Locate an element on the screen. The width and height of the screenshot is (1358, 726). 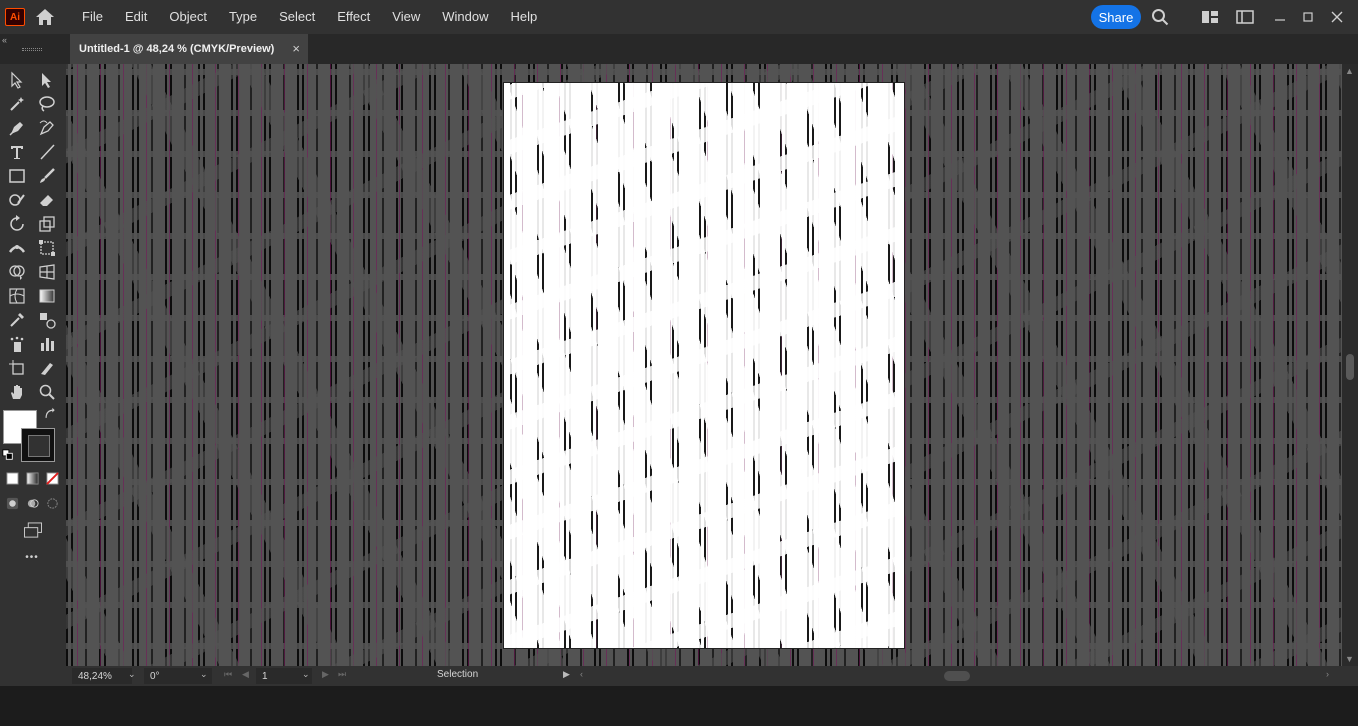
horizontal-scrollbar is located at coordinates (960, 676).